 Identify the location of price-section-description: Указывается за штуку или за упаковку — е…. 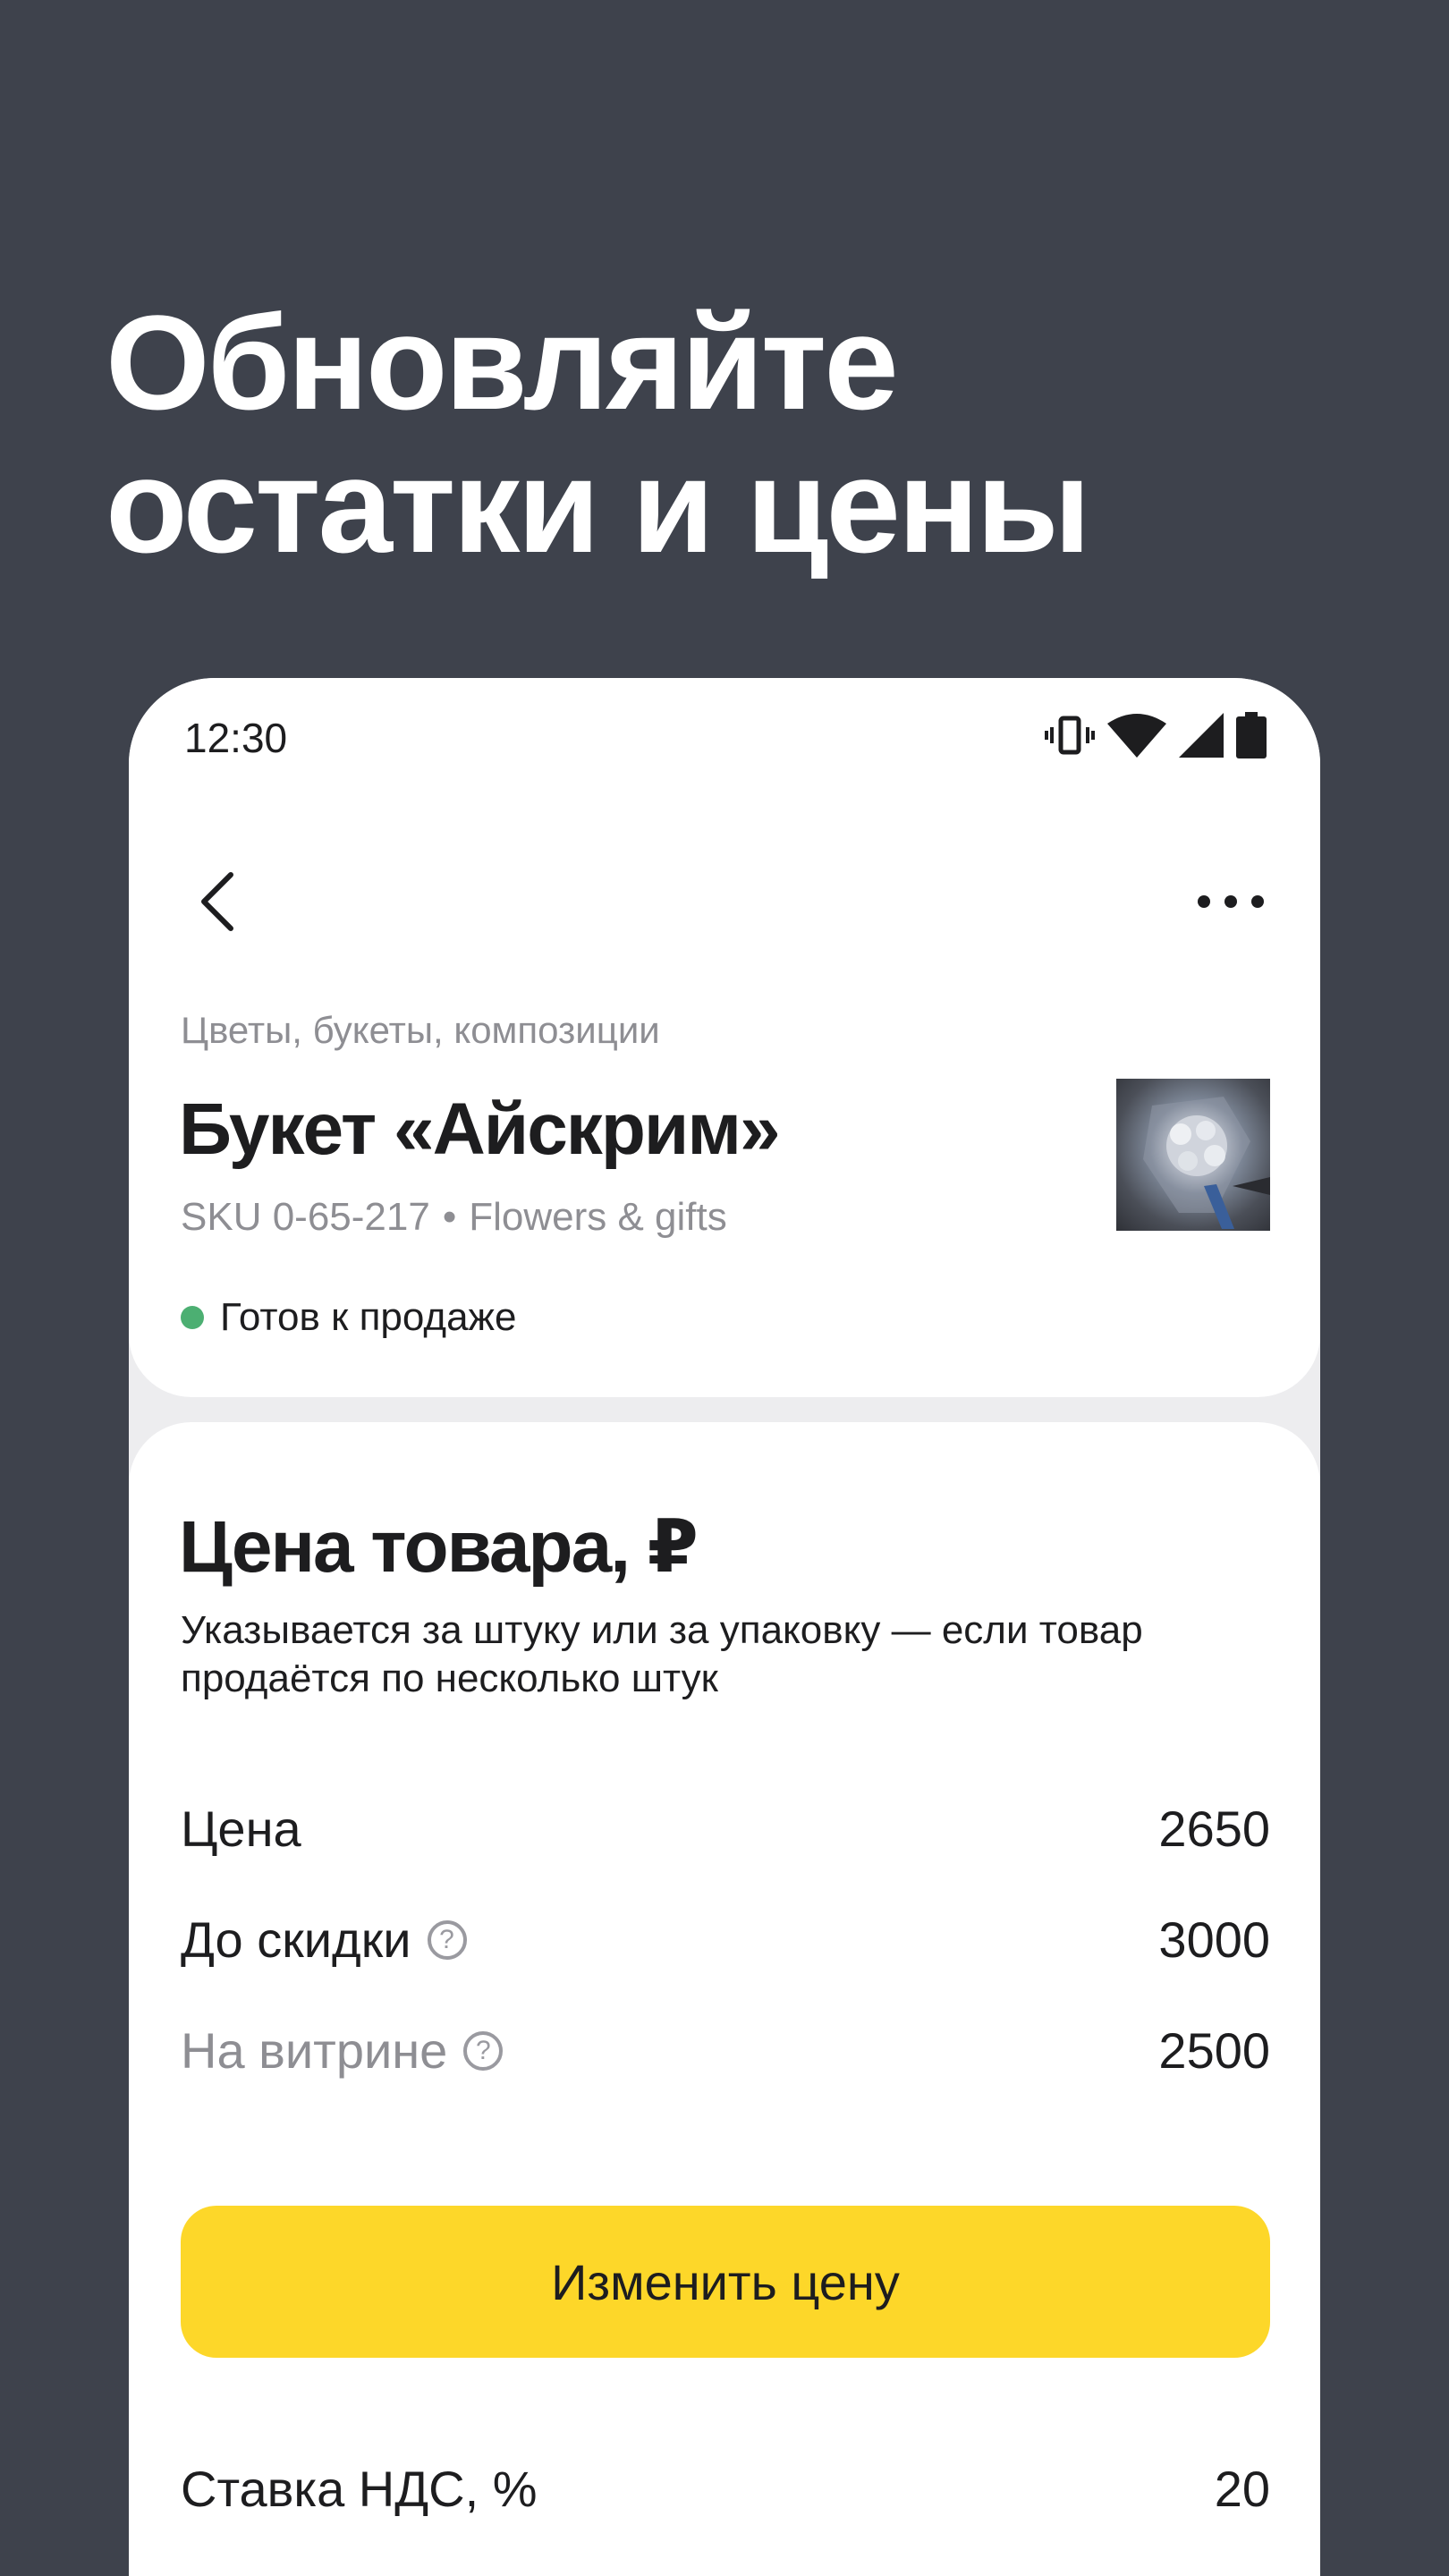
(662, 1654).